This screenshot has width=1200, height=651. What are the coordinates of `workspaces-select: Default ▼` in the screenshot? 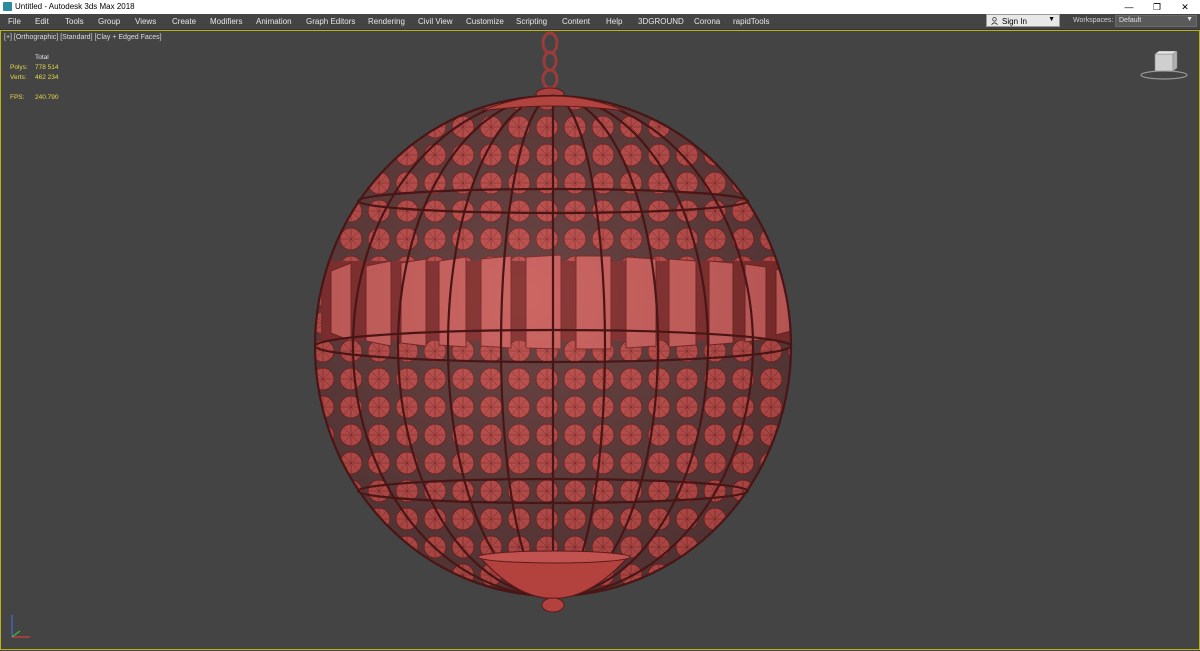 It's located at (1156, 21).